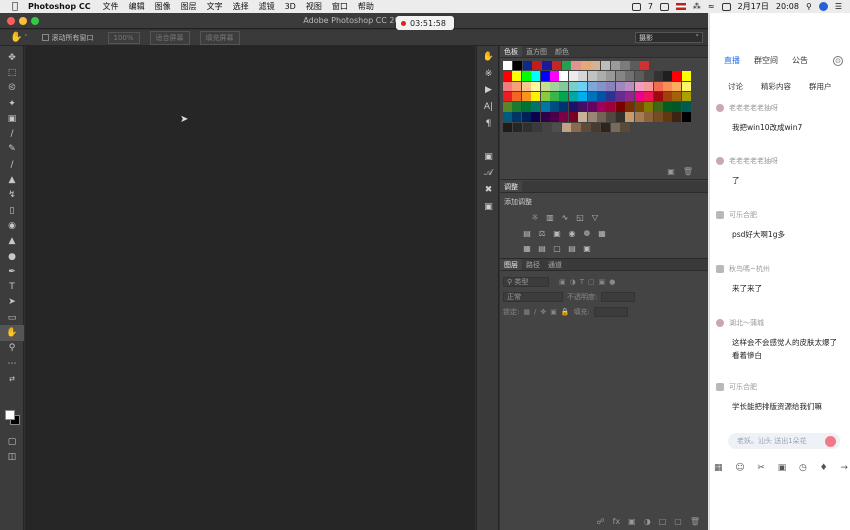  I want to click on selective-color-icon: ▣, so click(587, 248).